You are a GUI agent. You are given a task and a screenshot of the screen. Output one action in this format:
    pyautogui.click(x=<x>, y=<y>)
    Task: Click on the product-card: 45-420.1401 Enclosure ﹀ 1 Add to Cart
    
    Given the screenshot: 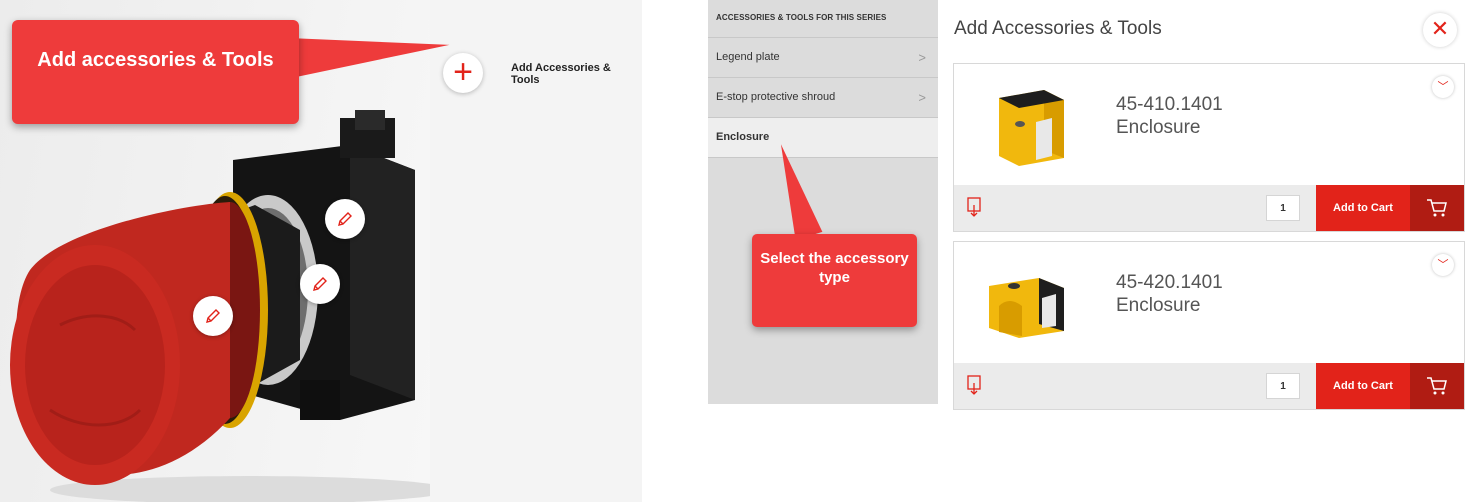 What is the action you would take?
    pyautogui.click(x=1209, y=325)
    